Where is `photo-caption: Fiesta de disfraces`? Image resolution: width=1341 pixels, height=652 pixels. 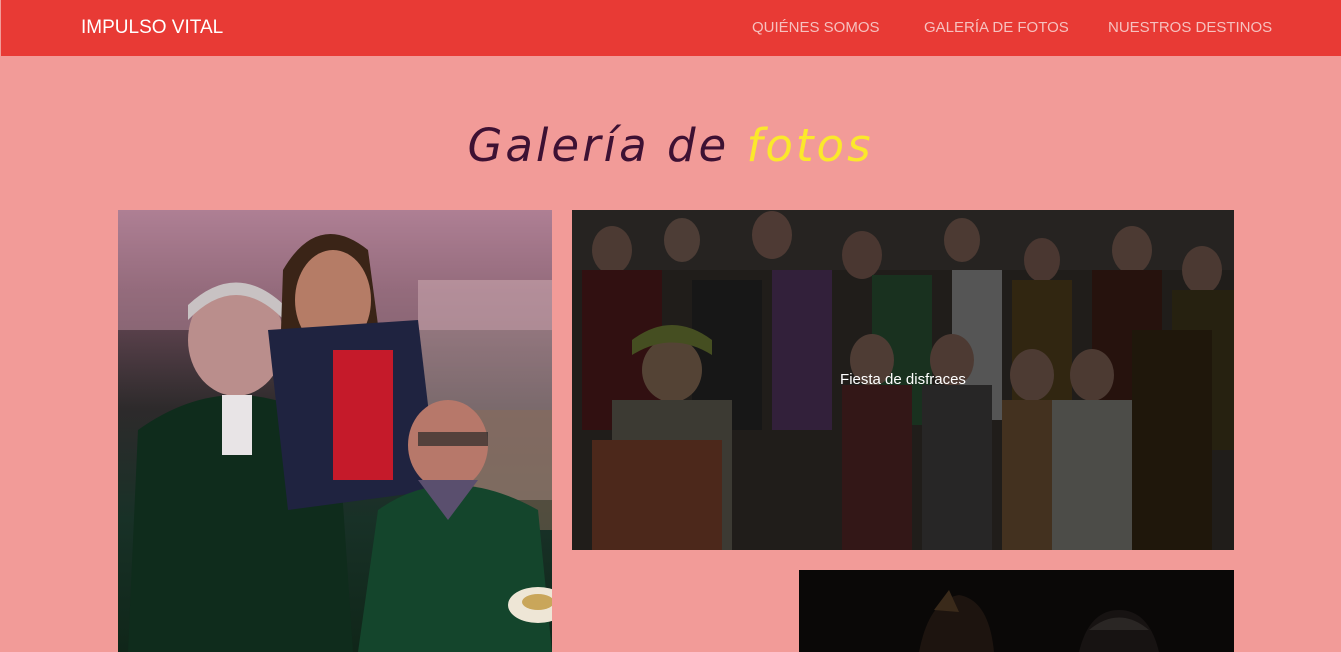 photo-caption: Fiesta de disfraces is located at coordinates (903, 379).